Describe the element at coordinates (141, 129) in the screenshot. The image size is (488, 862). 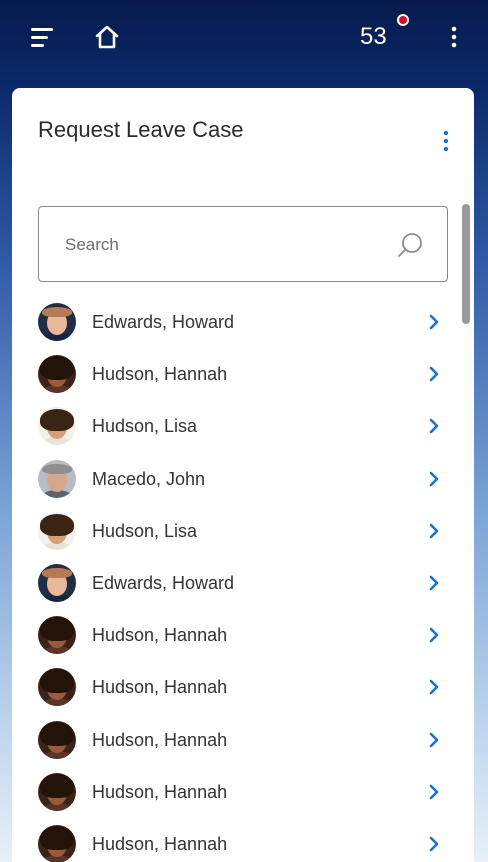
I see `card-title: Request Leave Case` at that location.